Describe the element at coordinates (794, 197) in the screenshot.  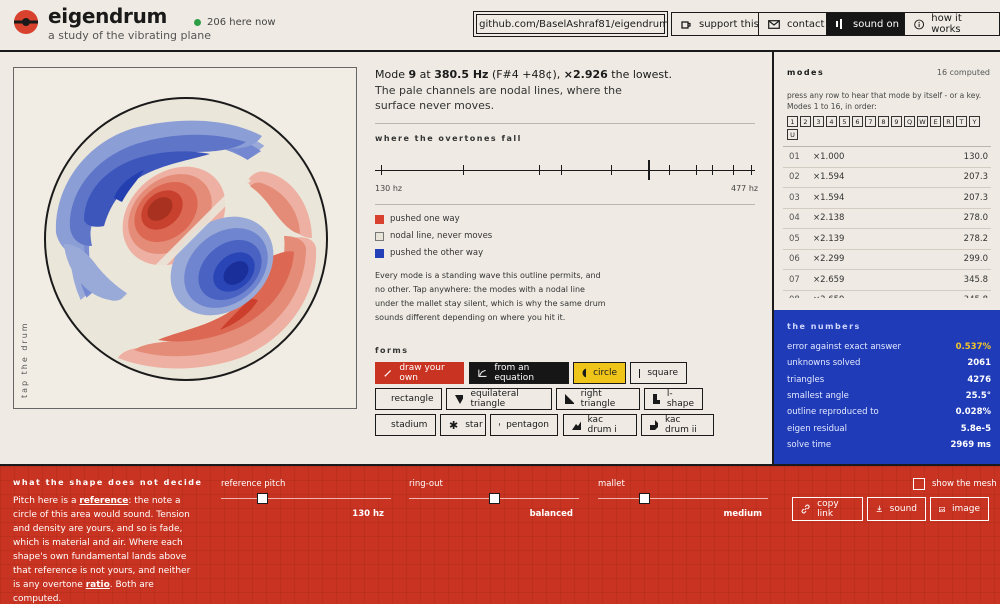
I see `mode-row-number: 03` at that location.